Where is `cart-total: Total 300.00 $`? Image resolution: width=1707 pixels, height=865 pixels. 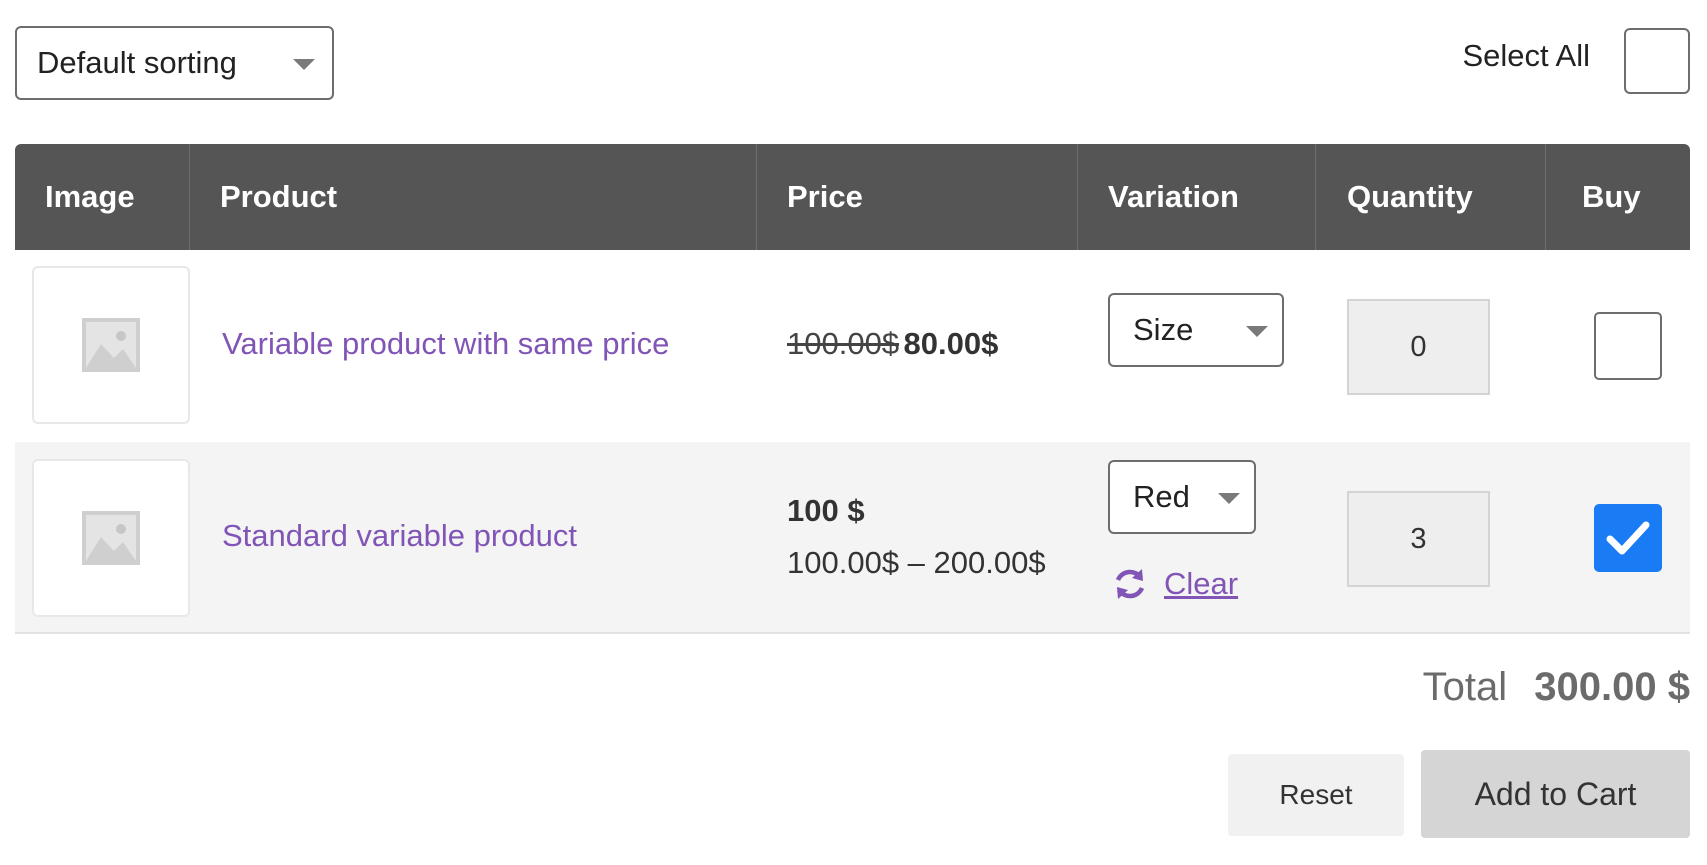
cart-total: Total 300.00 $ is located at coordinates (1556, 687).